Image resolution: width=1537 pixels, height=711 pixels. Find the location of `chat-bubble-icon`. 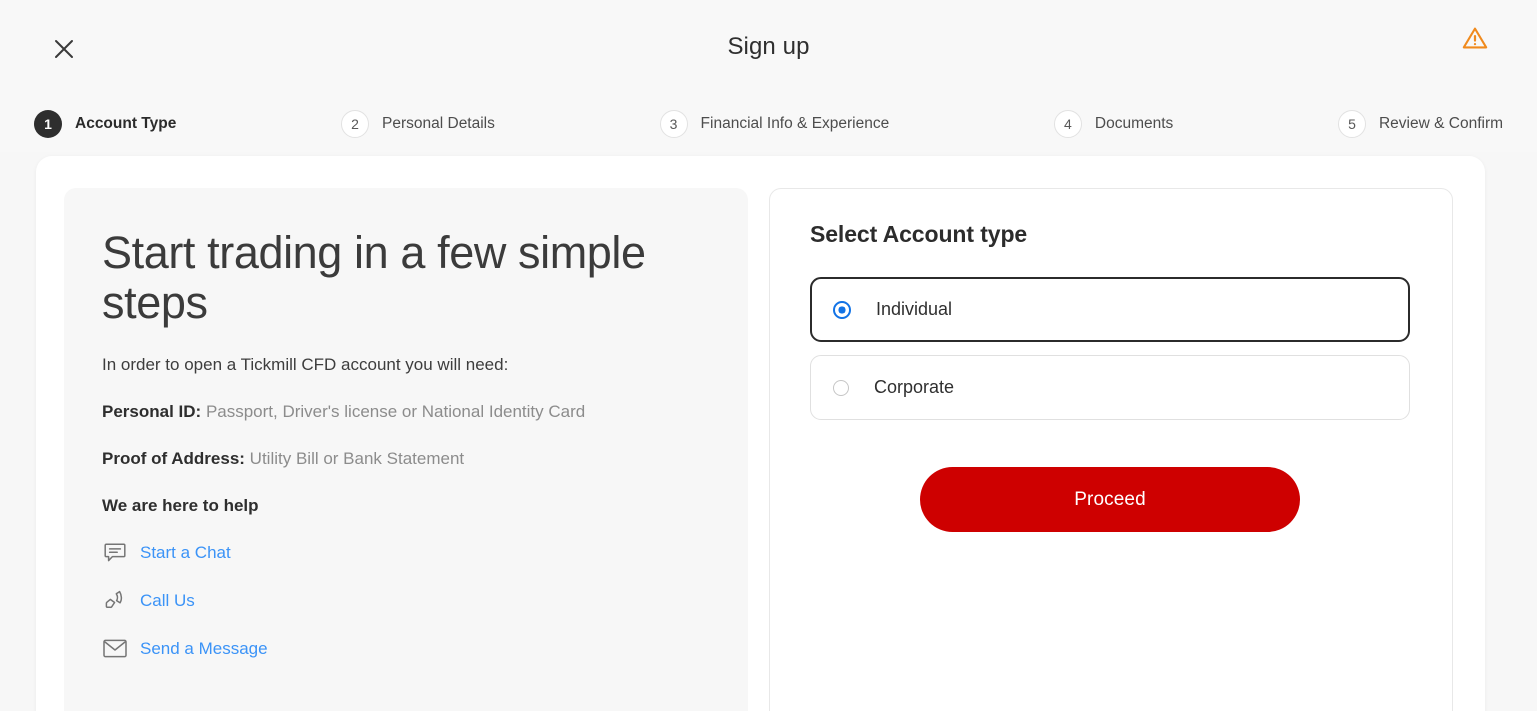

chat-bubble-icon is located at coordinates (115, 553).